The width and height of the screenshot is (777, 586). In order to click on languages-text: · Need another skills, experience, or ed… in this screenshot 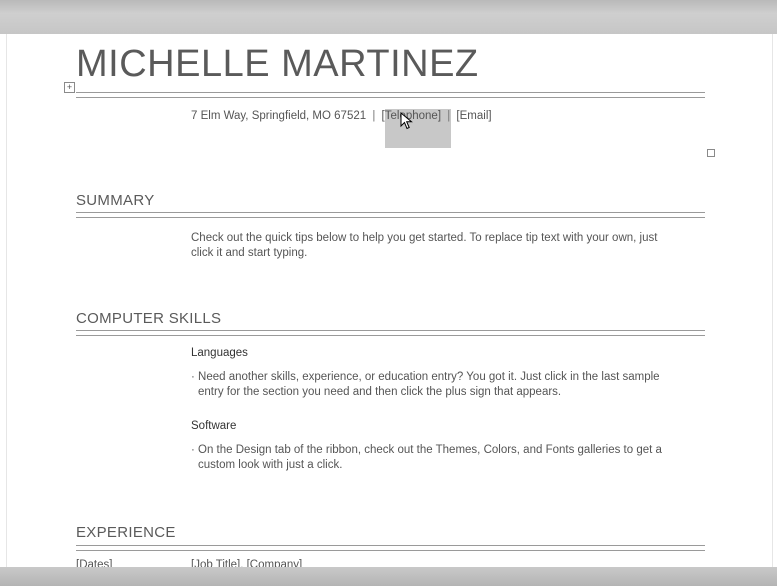, I will do `click(429, 385)`.